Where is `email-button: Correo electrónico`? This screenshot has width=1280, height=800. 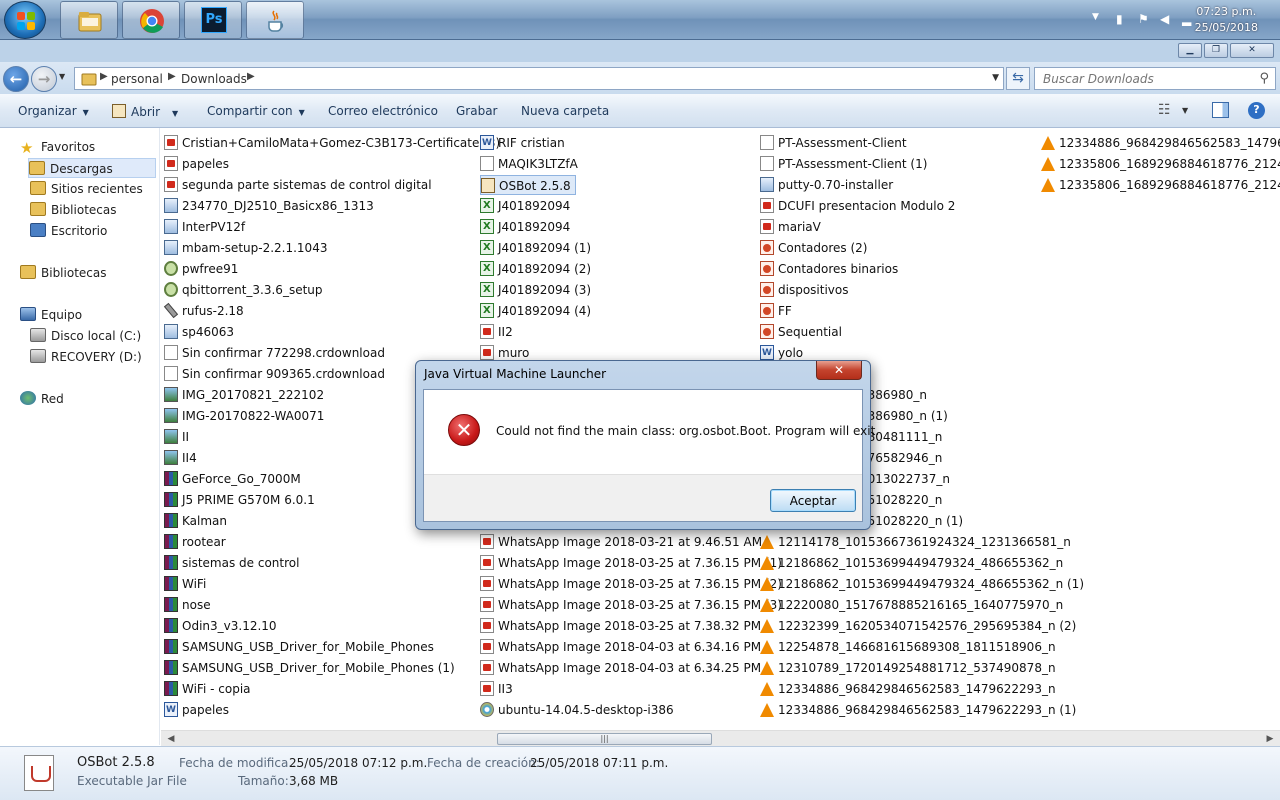 email-button: Correo electrónico is located at coordinates (383, 111).